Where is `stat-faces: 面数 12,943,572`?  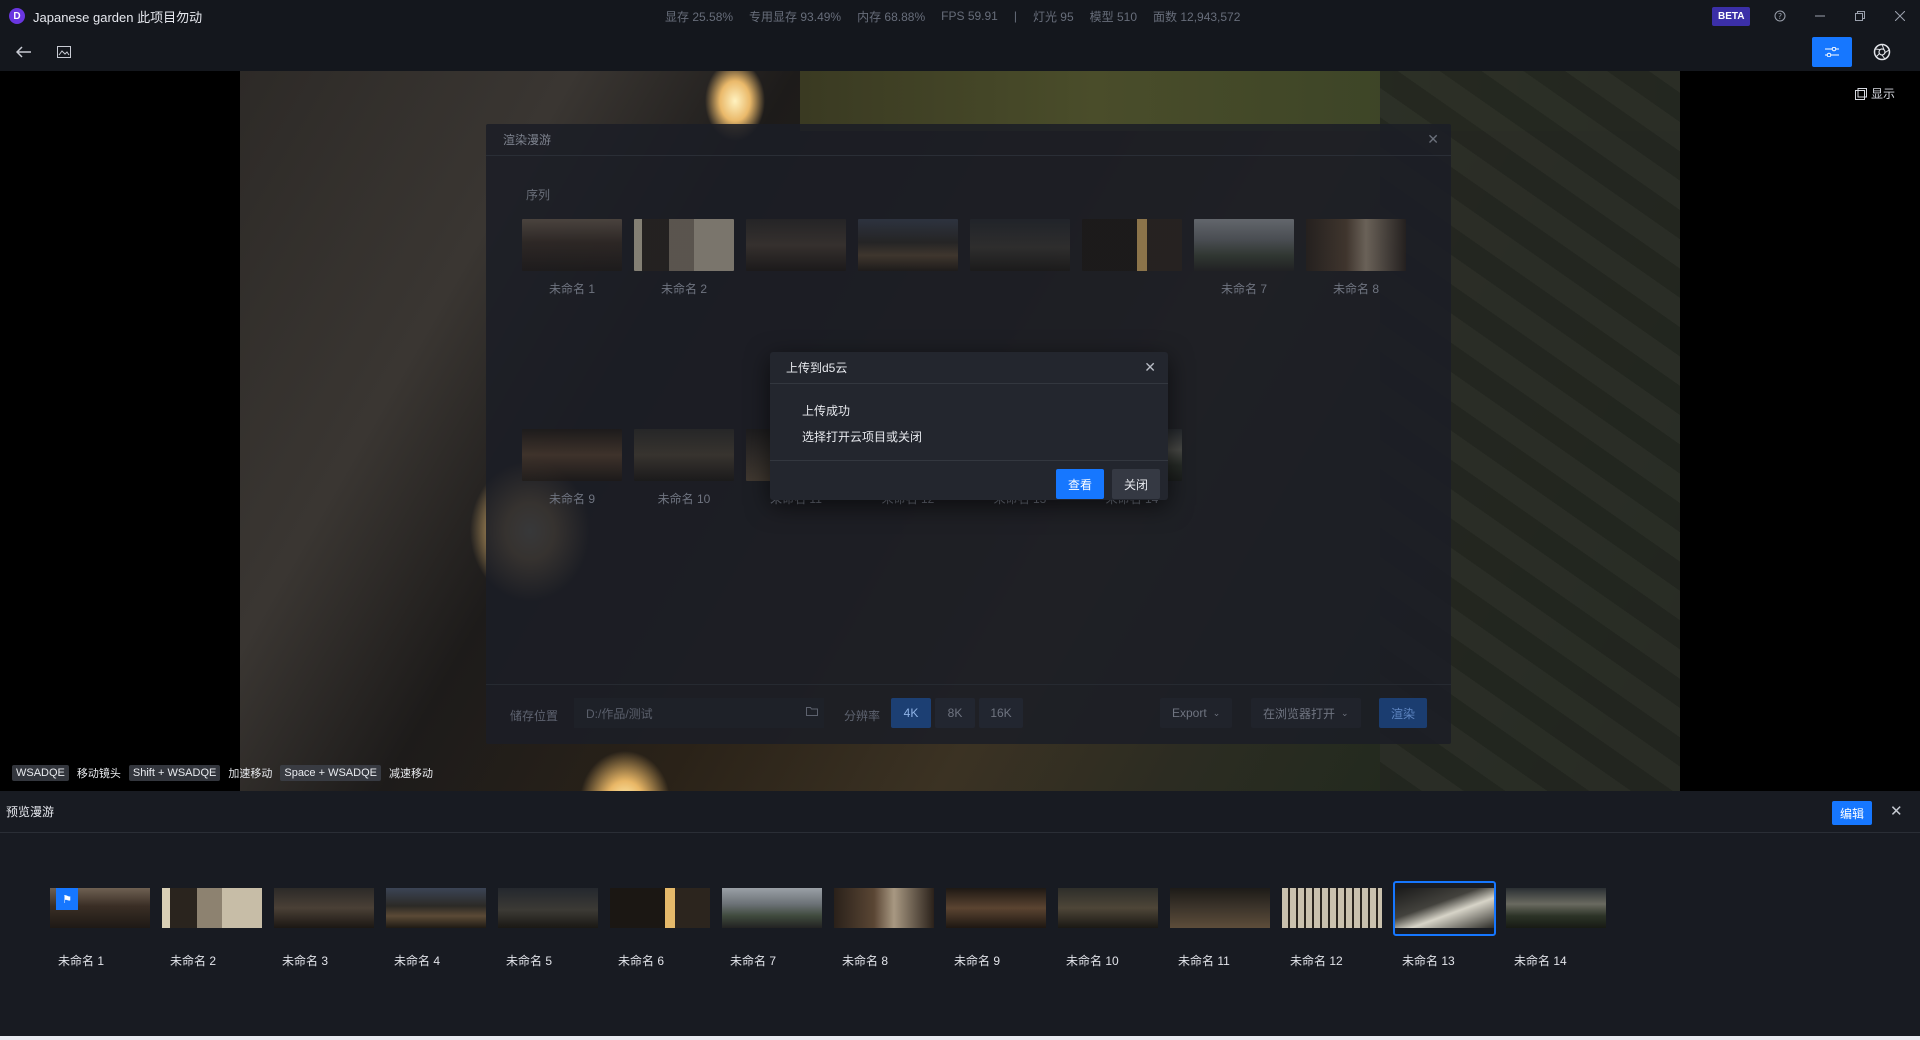 stat-faces: 面数 12,943,572 is located at coordinates (1197, 16).